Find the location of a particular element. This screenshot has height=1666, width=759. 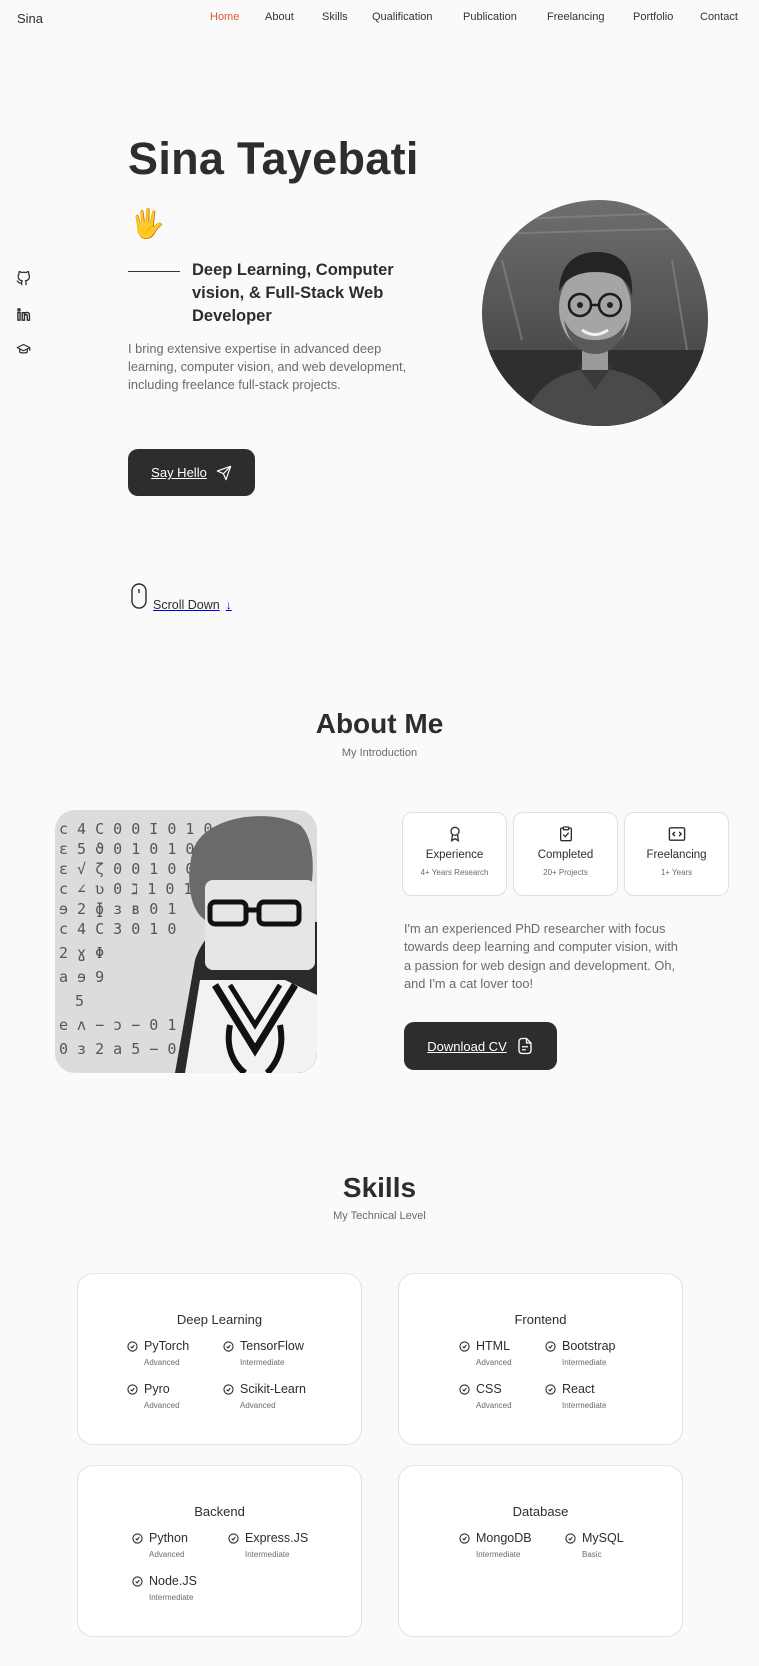

download-cv-button: Download CV is located at coordinates (480, 1046).